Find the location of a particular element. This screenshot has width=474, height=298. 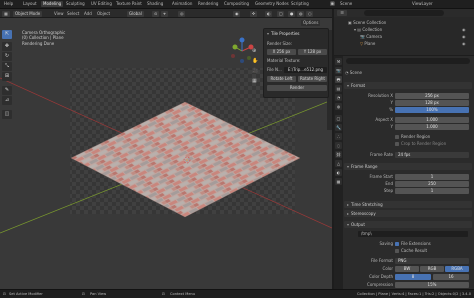

mode-selector: Object Mode is located at coordinates (28, 13).